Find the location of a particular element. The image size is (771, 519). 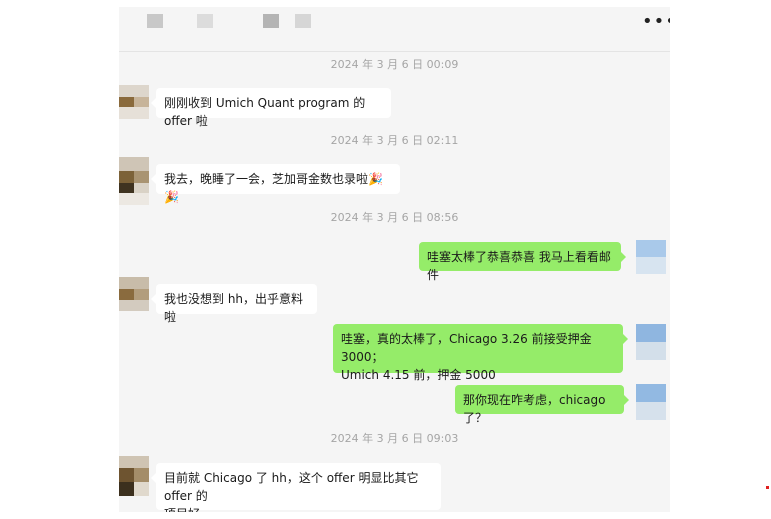

timestamp: 2024 年 3 月 6 日 08:56 is located at coordinates (394, 217).